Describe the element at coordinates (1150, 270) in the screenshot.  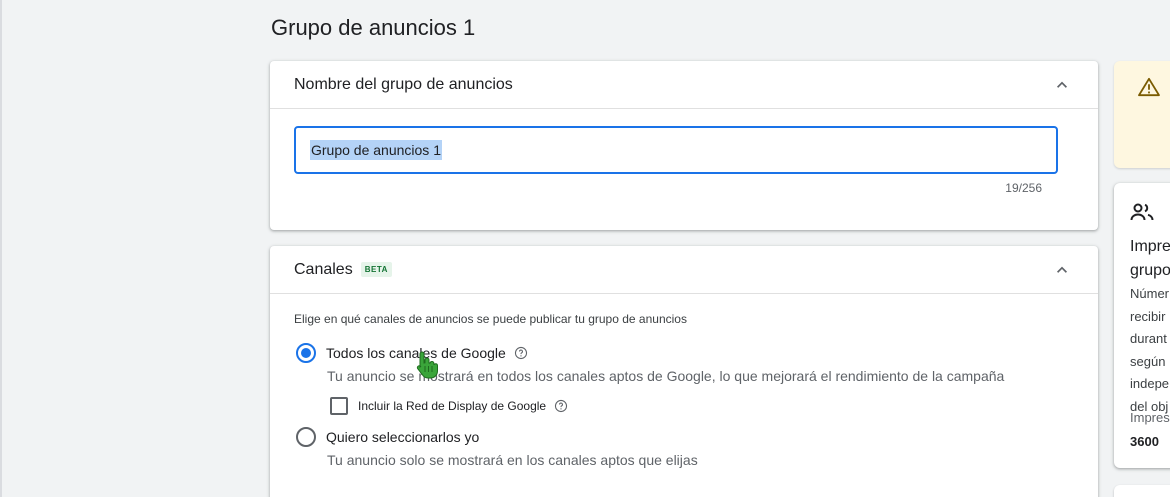
I see `insights-title-line-2: grupo` at that location.